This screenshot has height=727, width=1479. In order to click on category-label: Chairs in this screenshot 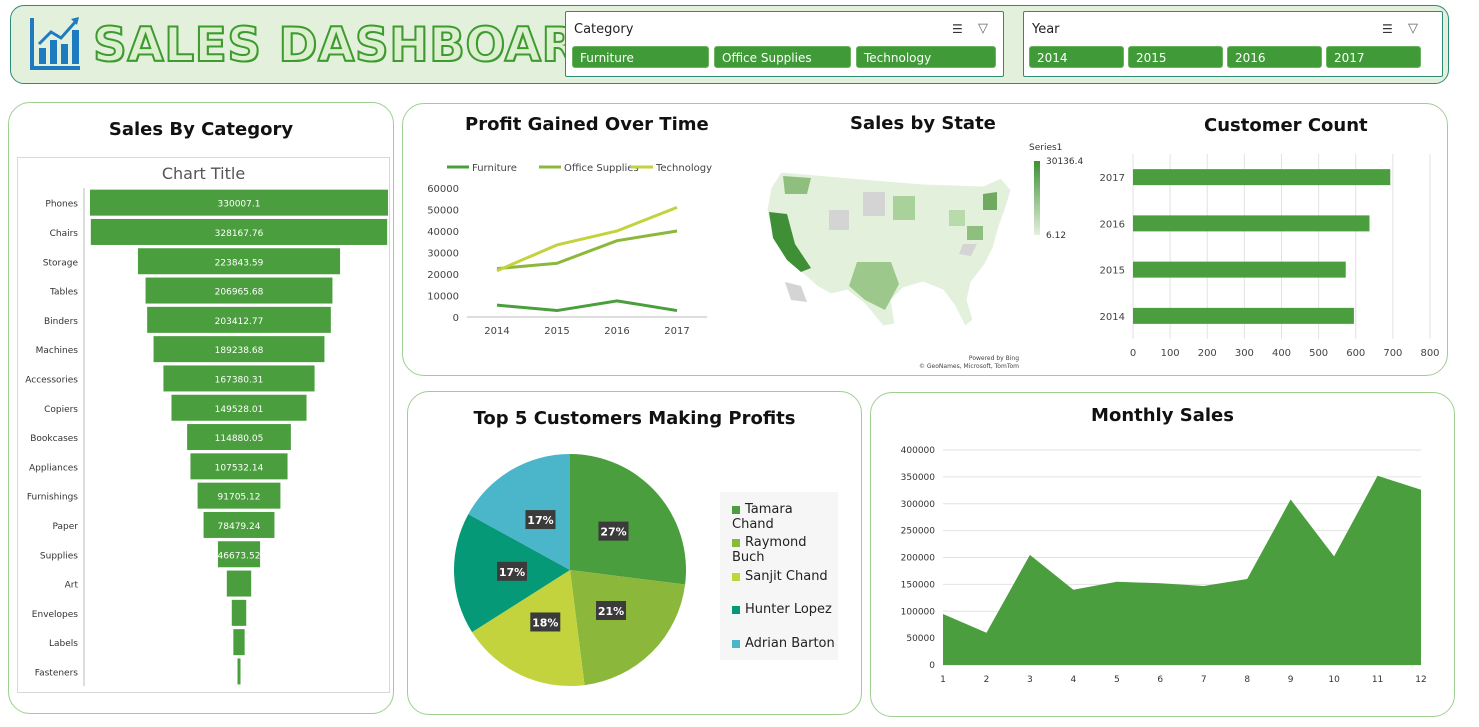, I will do `click(64, 234)`.